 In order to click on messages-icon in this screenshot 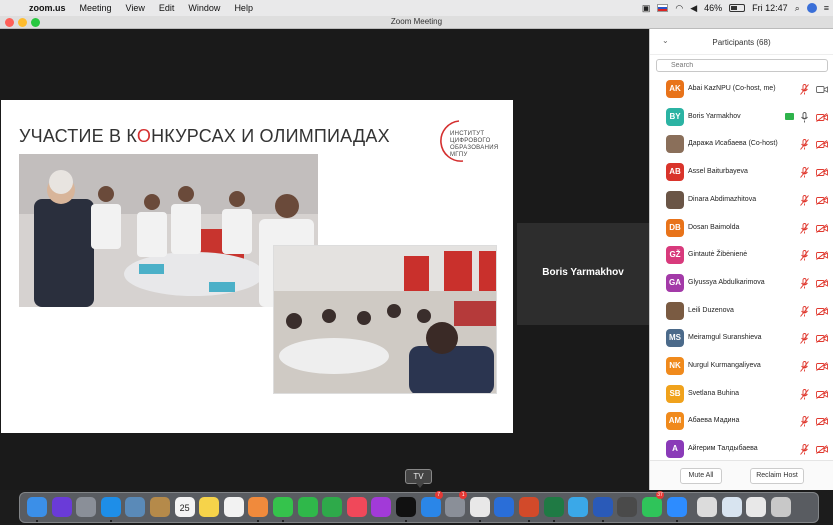, I will do `click(283, 507)`.